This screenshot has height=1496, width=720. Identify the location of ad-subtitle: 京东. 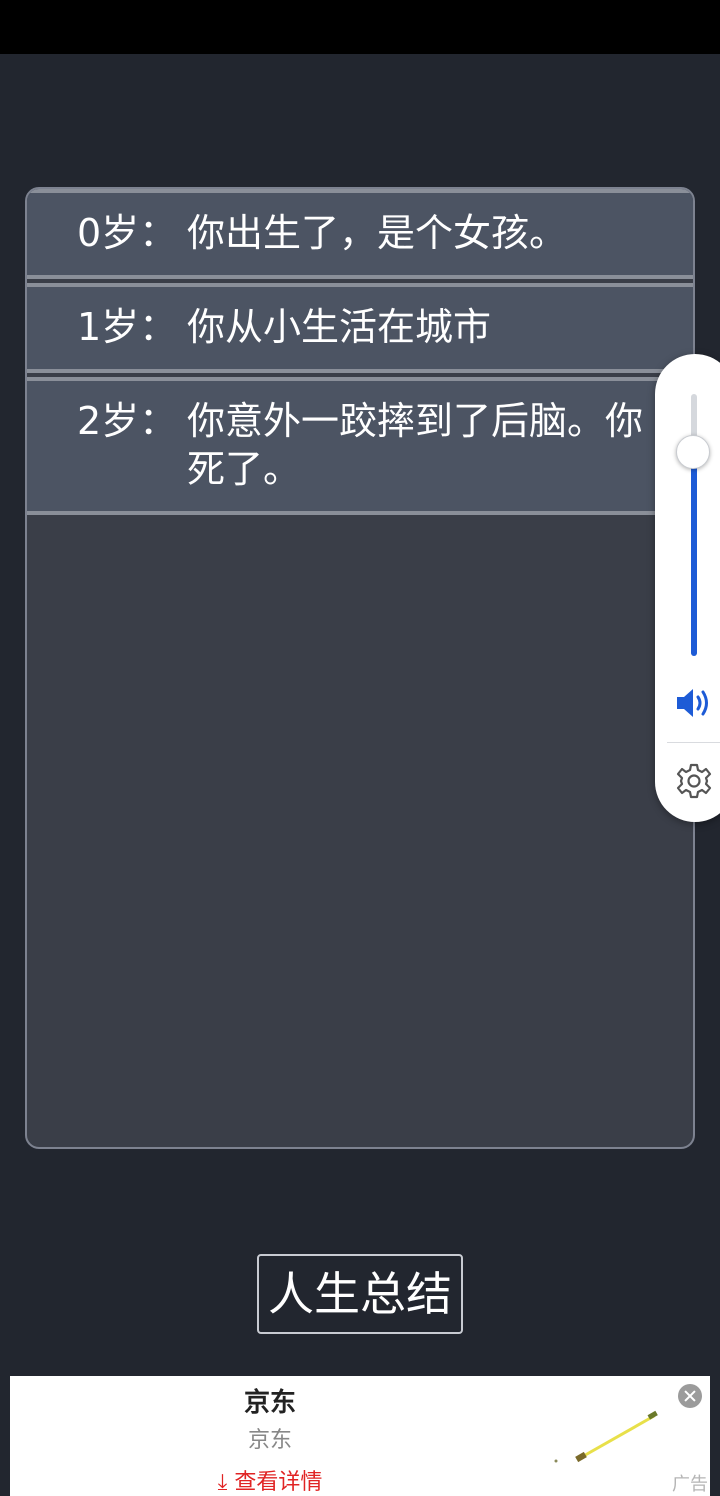
(269, 1440).